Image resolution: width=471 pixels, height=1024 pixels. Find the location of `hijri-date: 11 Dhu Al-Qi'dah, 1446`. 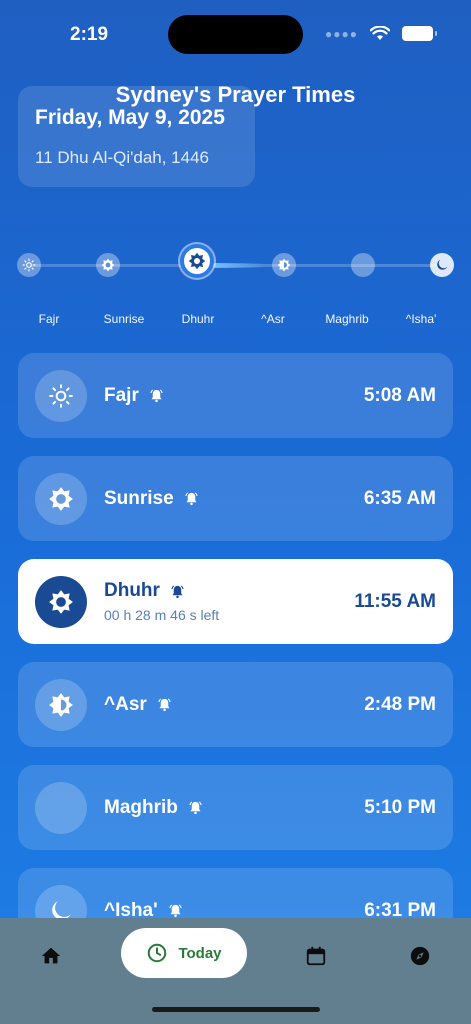

hijri-date: 11 Dhu Al-Qi'dah, 1446 is located at coordinates (122, 157).